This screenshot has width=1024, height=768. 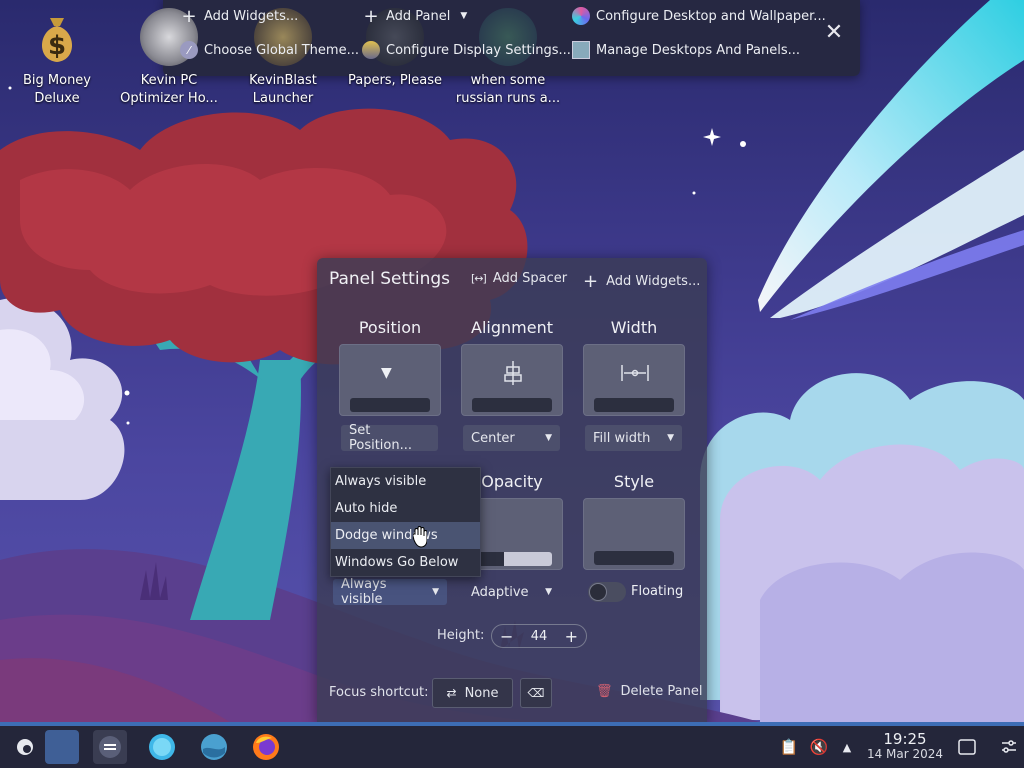 I want to click on brush-icon: ⁄, so click(x=189, y=50).